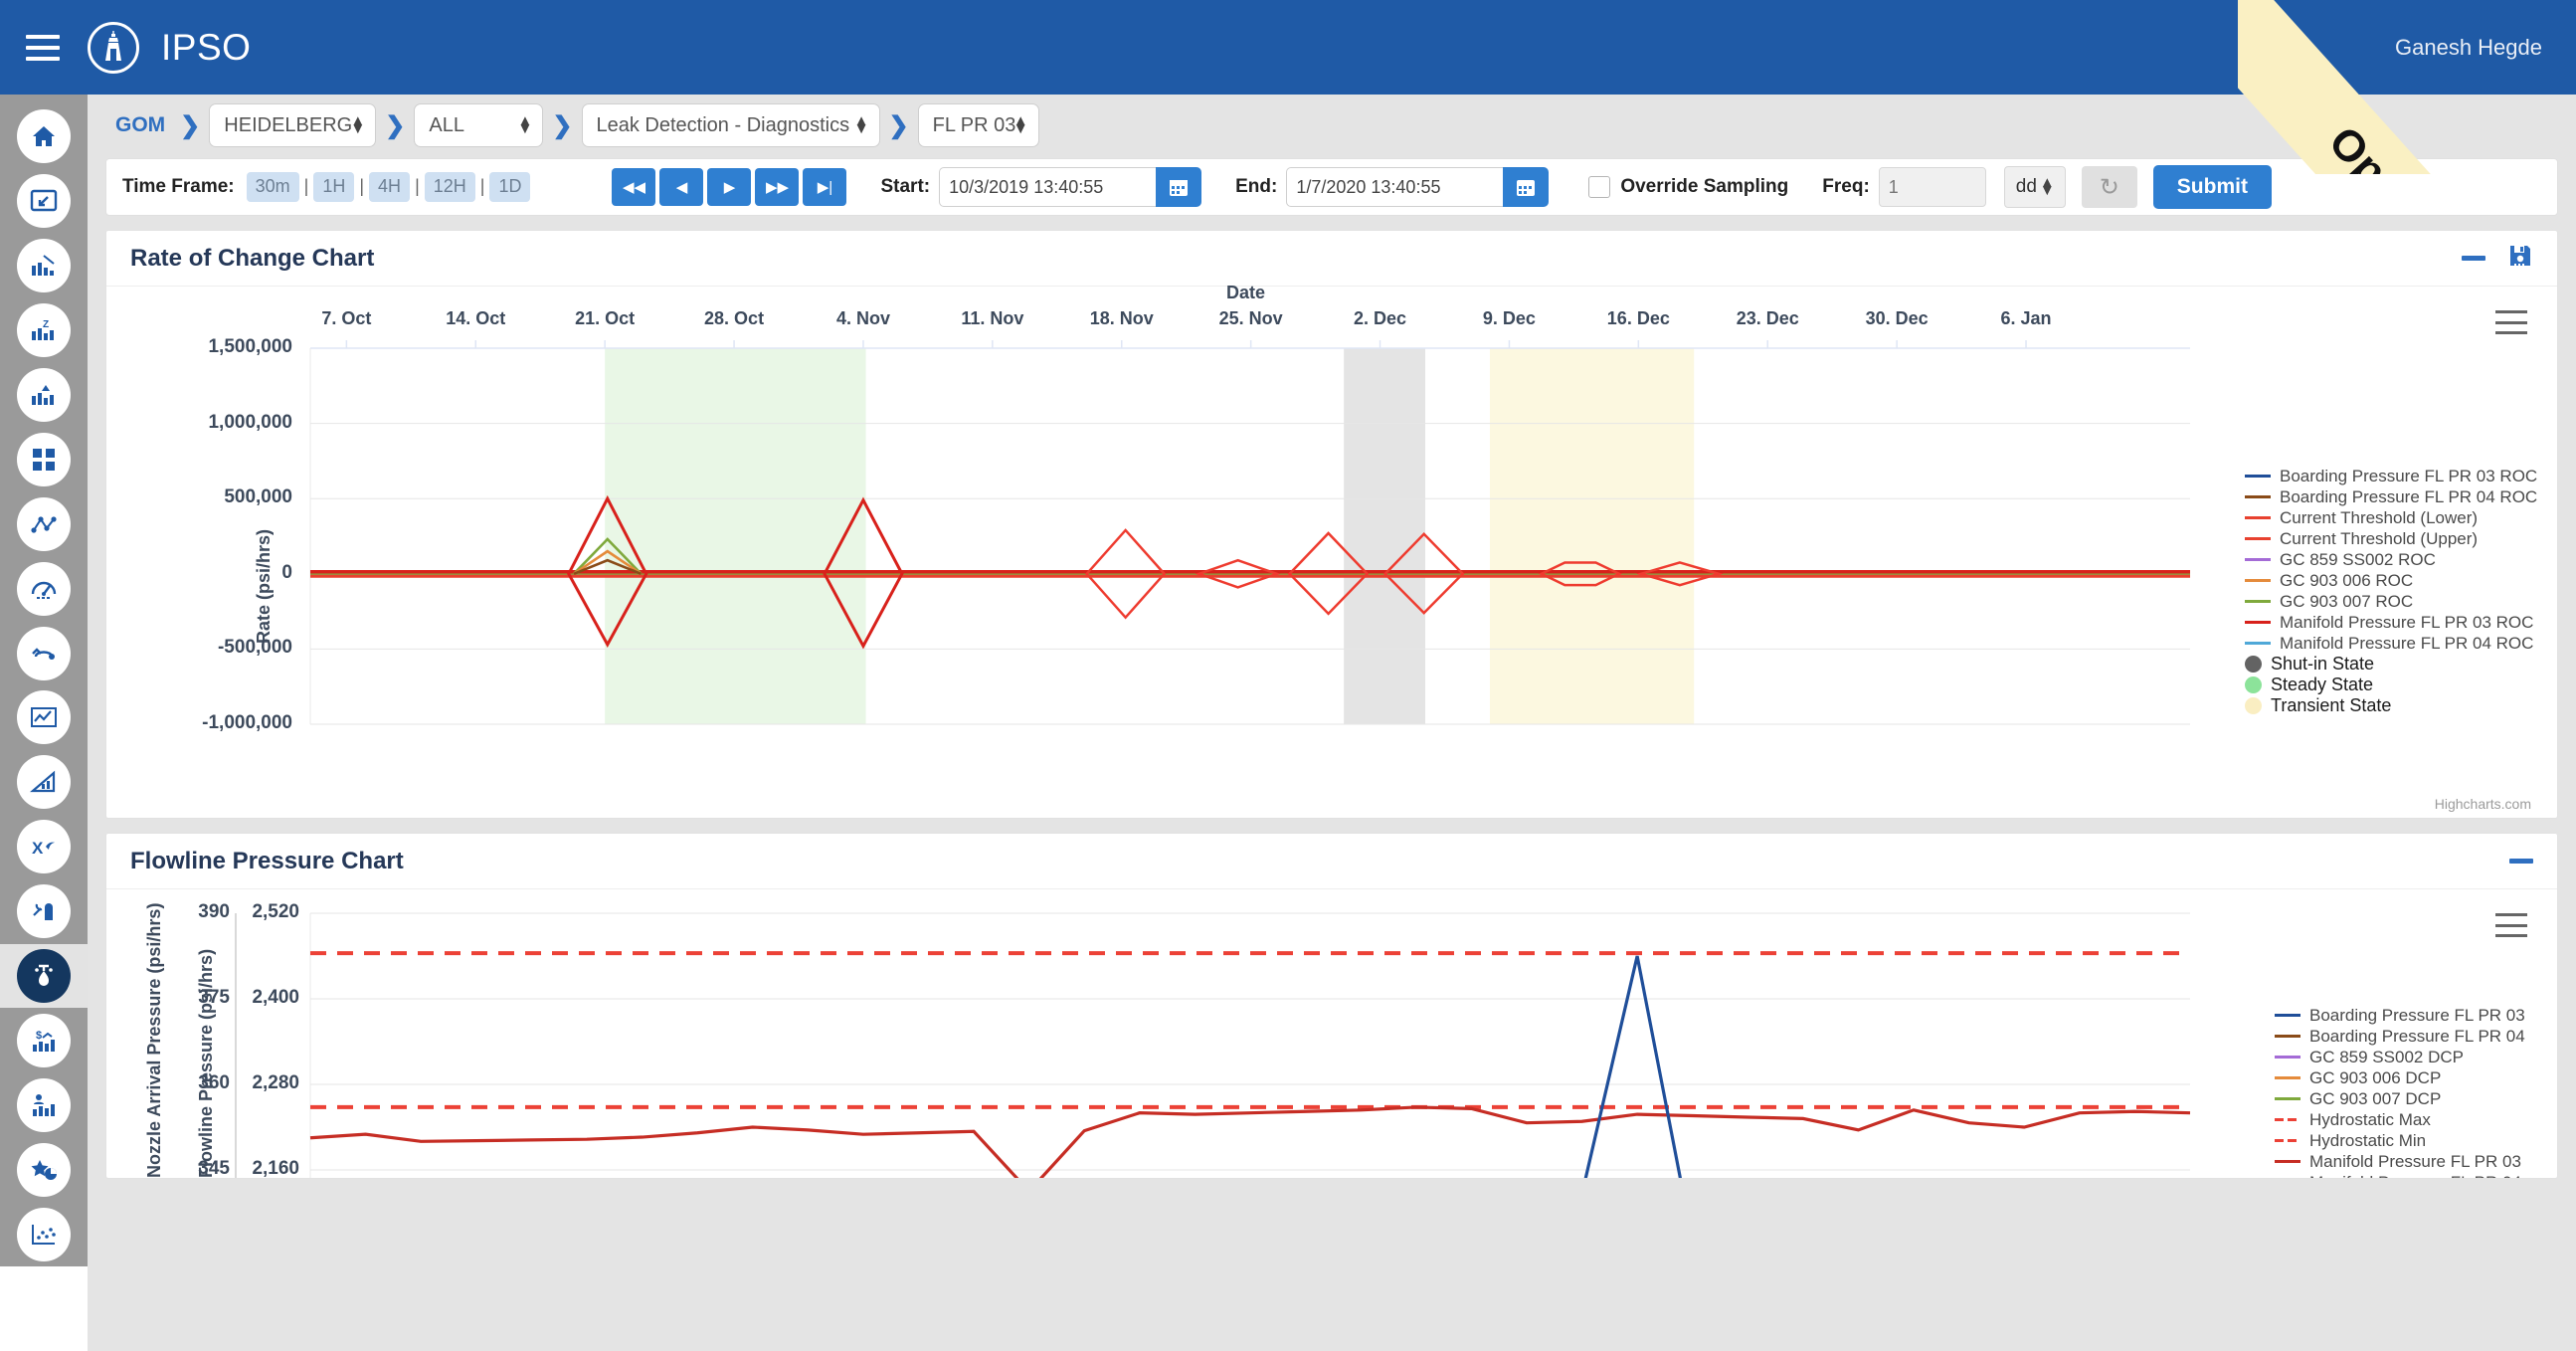  What do you see at coordinates (479, 125) in the screenshot?
I see `scope-select: ALL ▲ ▼` at bounding box center [479, 125].